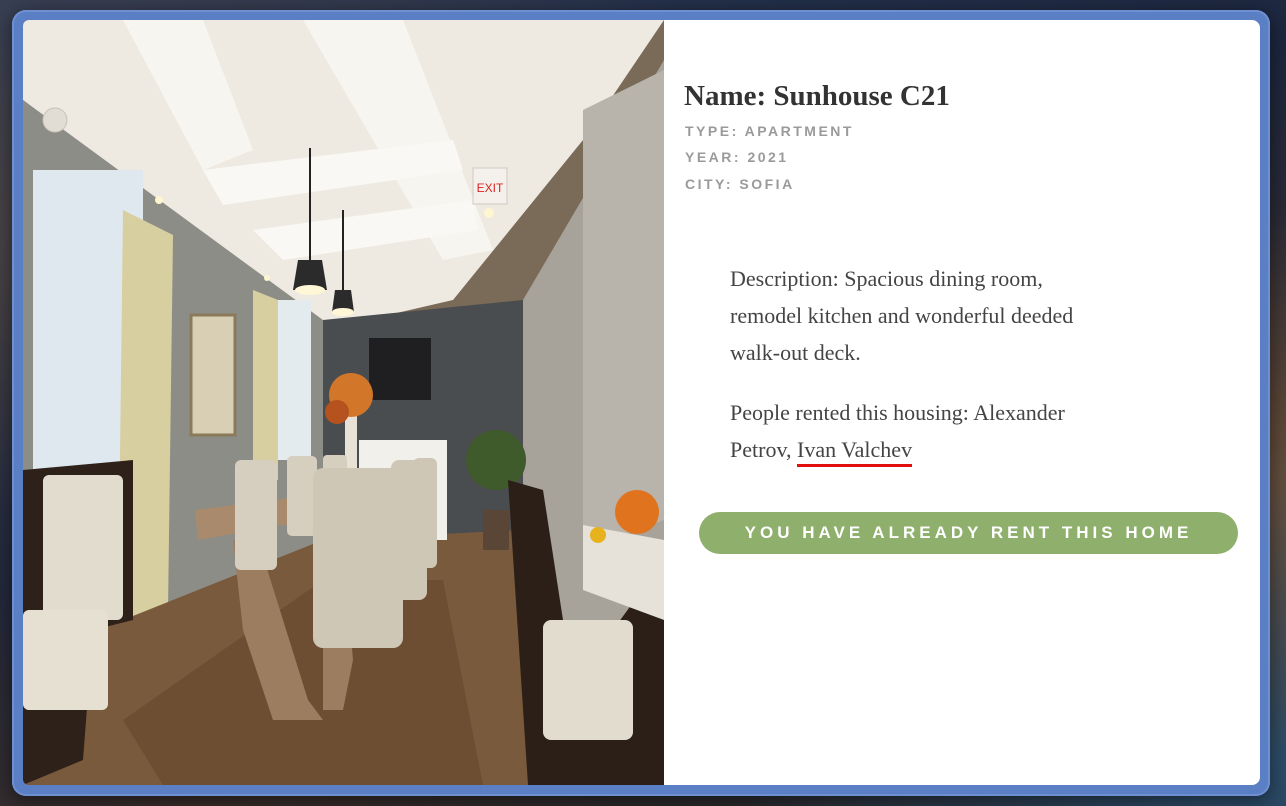 This screenshot has height=806, width=1286. What do you see at coordinates (855, 452) in the screenshot?
I see `renter-name-current-user: Ivan Valchev` at bounding box center [855, 452].